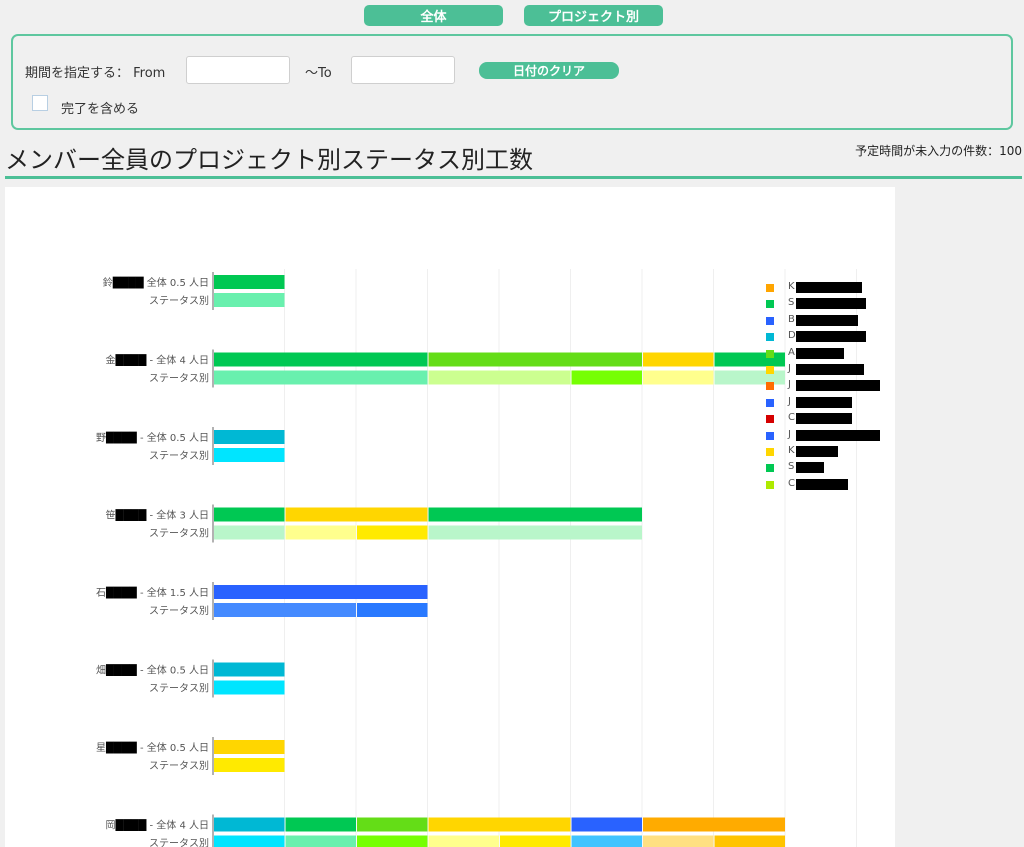 The image size is (1024, 847). I want to click on member-total-text: - 全体 1.5 人日, so click(174, 592).